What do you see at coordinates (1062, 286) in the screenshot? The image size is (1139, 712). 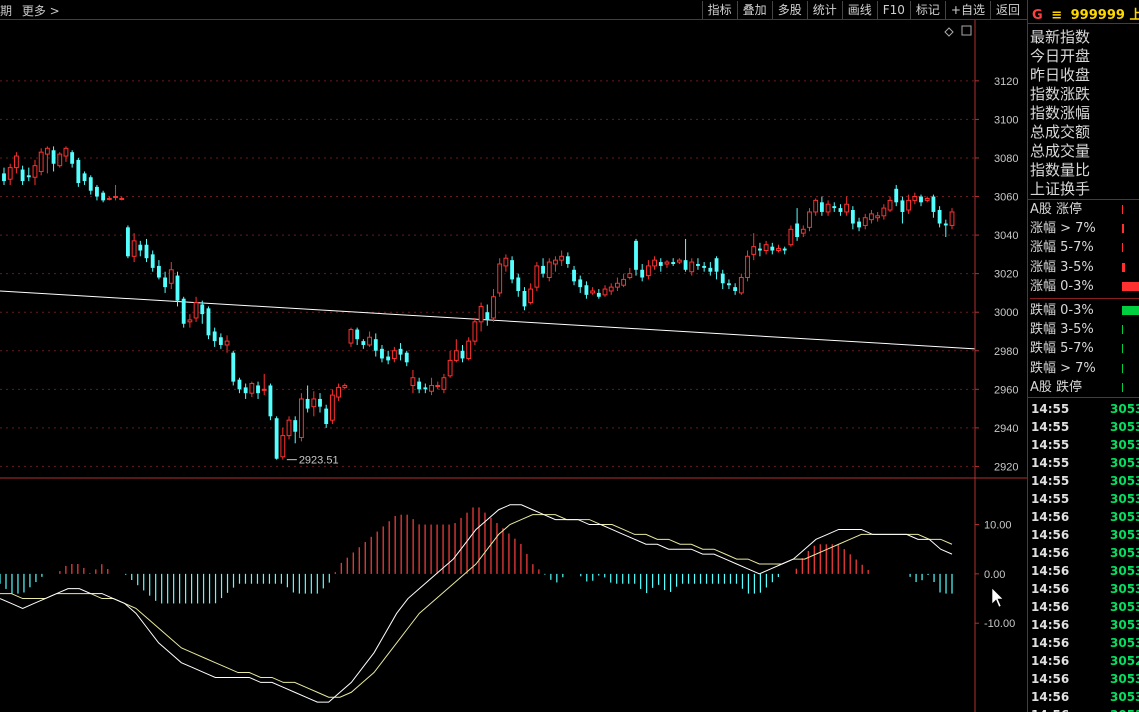 I see `breadth-label: 涨幅 0-3%` at bounding box center [1062, 286].